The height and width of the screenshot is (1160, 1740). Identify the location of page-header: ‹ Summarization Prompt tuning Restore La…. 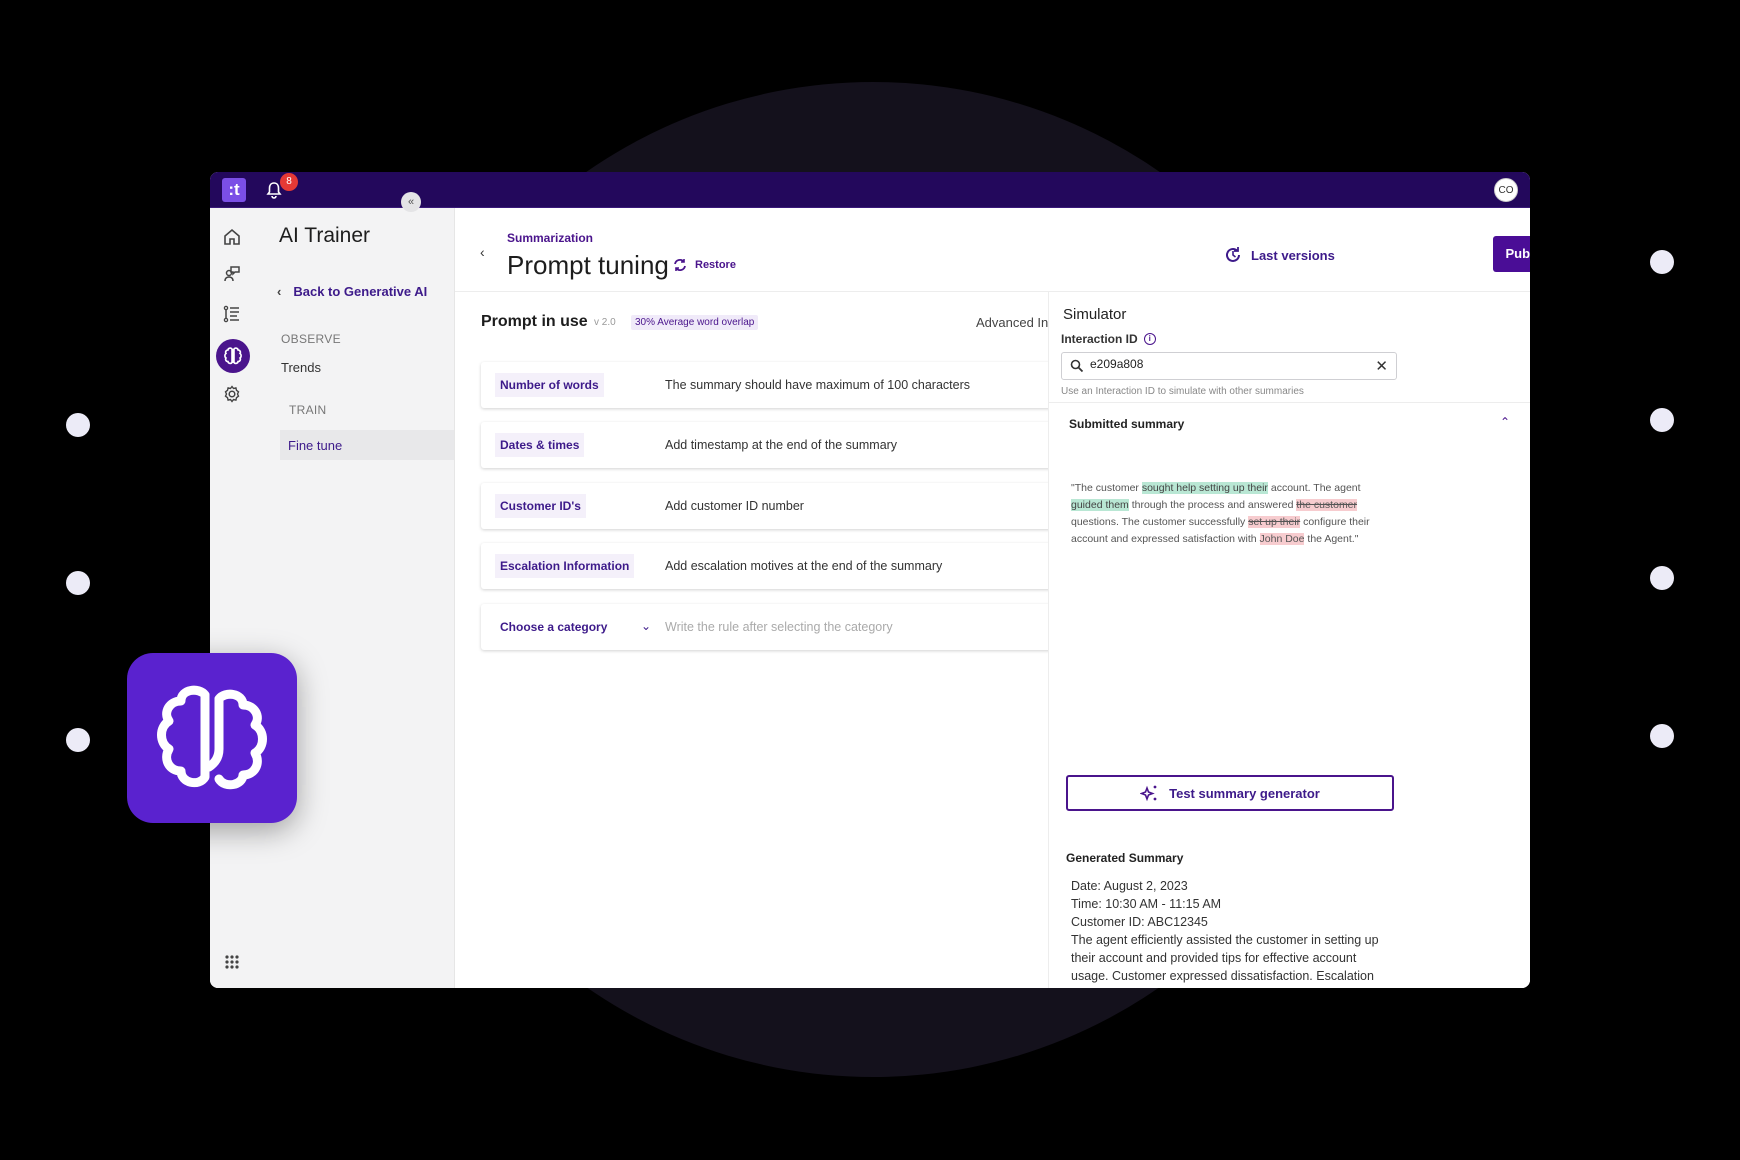
(992, 250).